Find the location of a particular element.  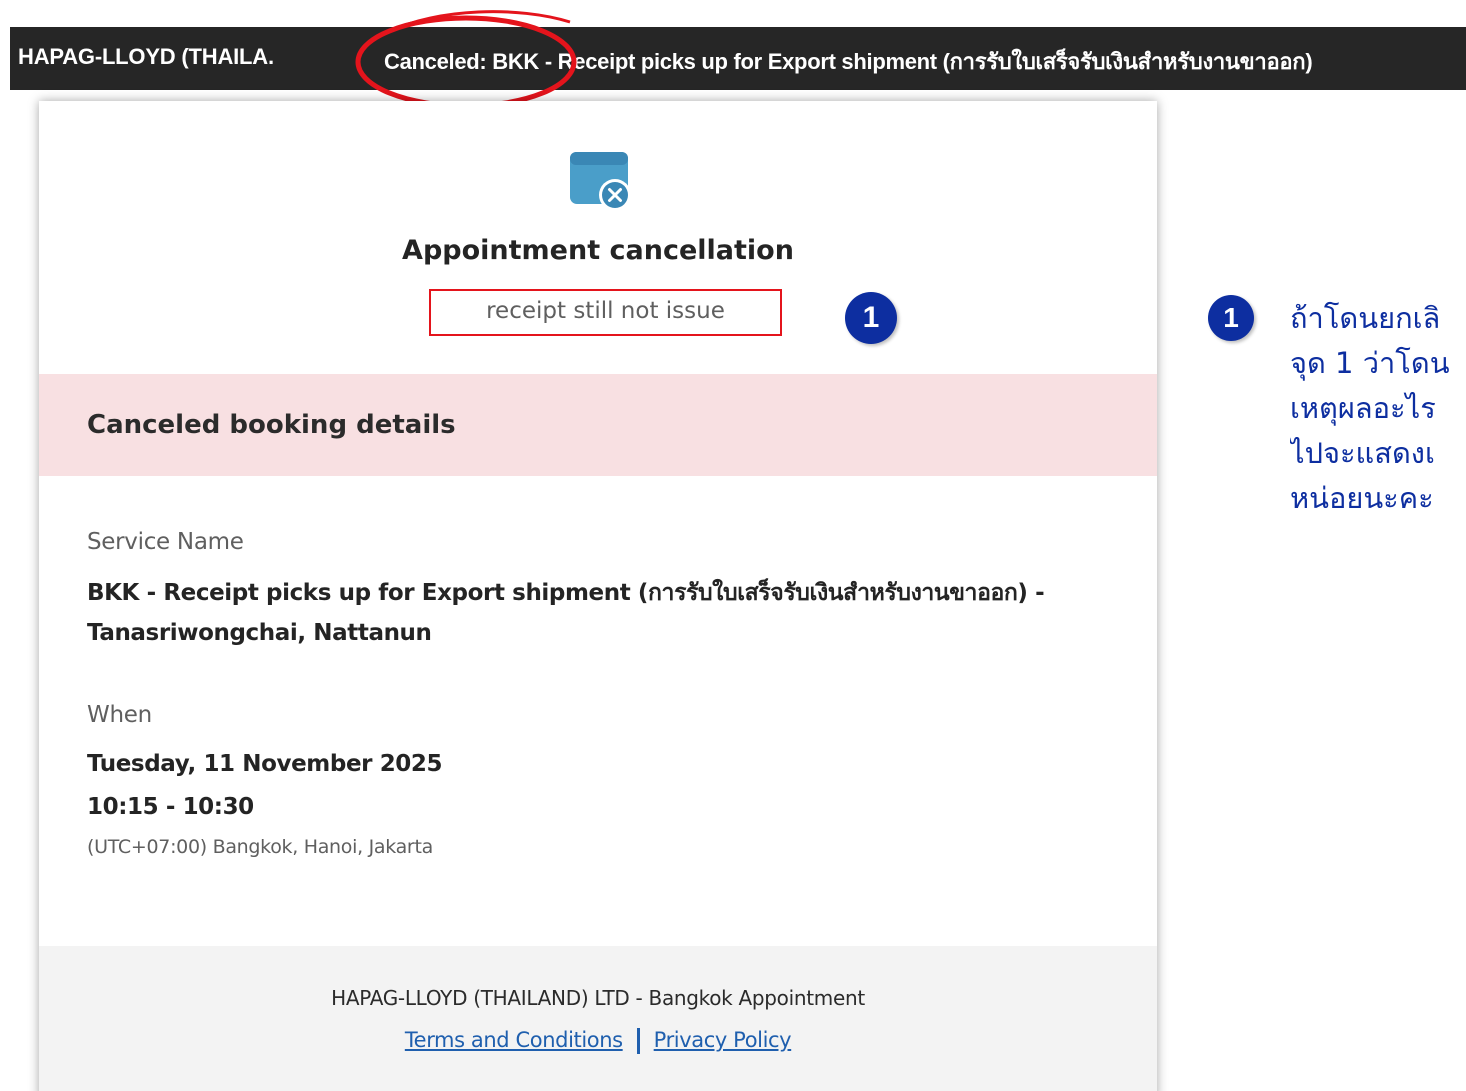

note-line: หน่อยนะคะ is located at coordinates (1362, 498).